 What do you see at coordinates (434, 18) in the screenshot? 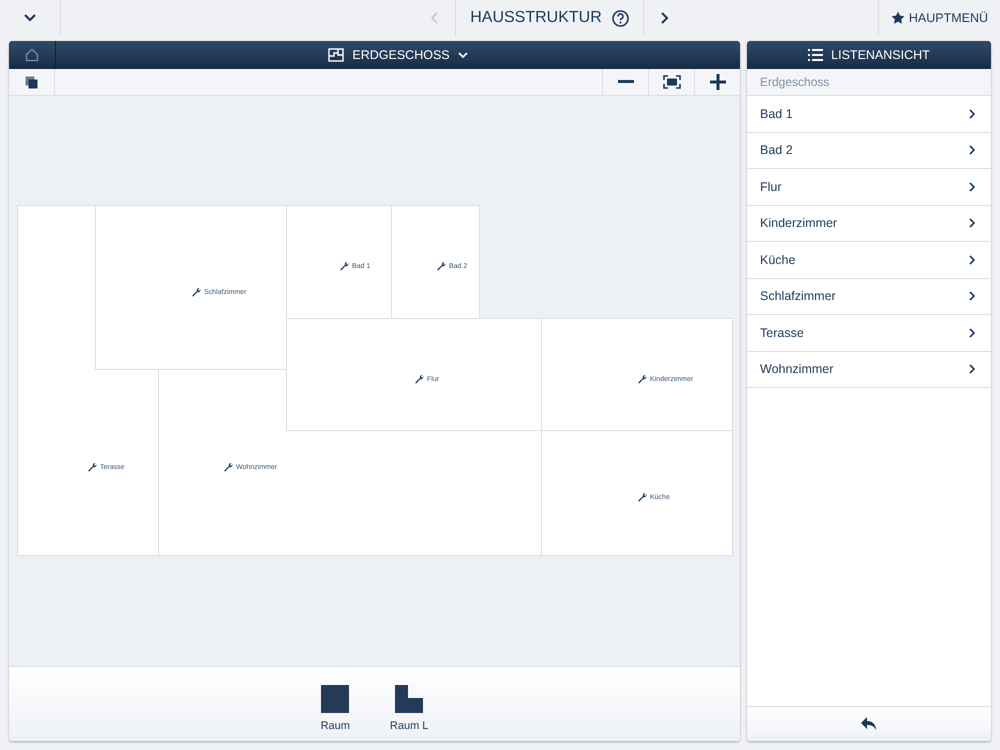
I see `chevron-left-icon` at bounding box center [434, 18].